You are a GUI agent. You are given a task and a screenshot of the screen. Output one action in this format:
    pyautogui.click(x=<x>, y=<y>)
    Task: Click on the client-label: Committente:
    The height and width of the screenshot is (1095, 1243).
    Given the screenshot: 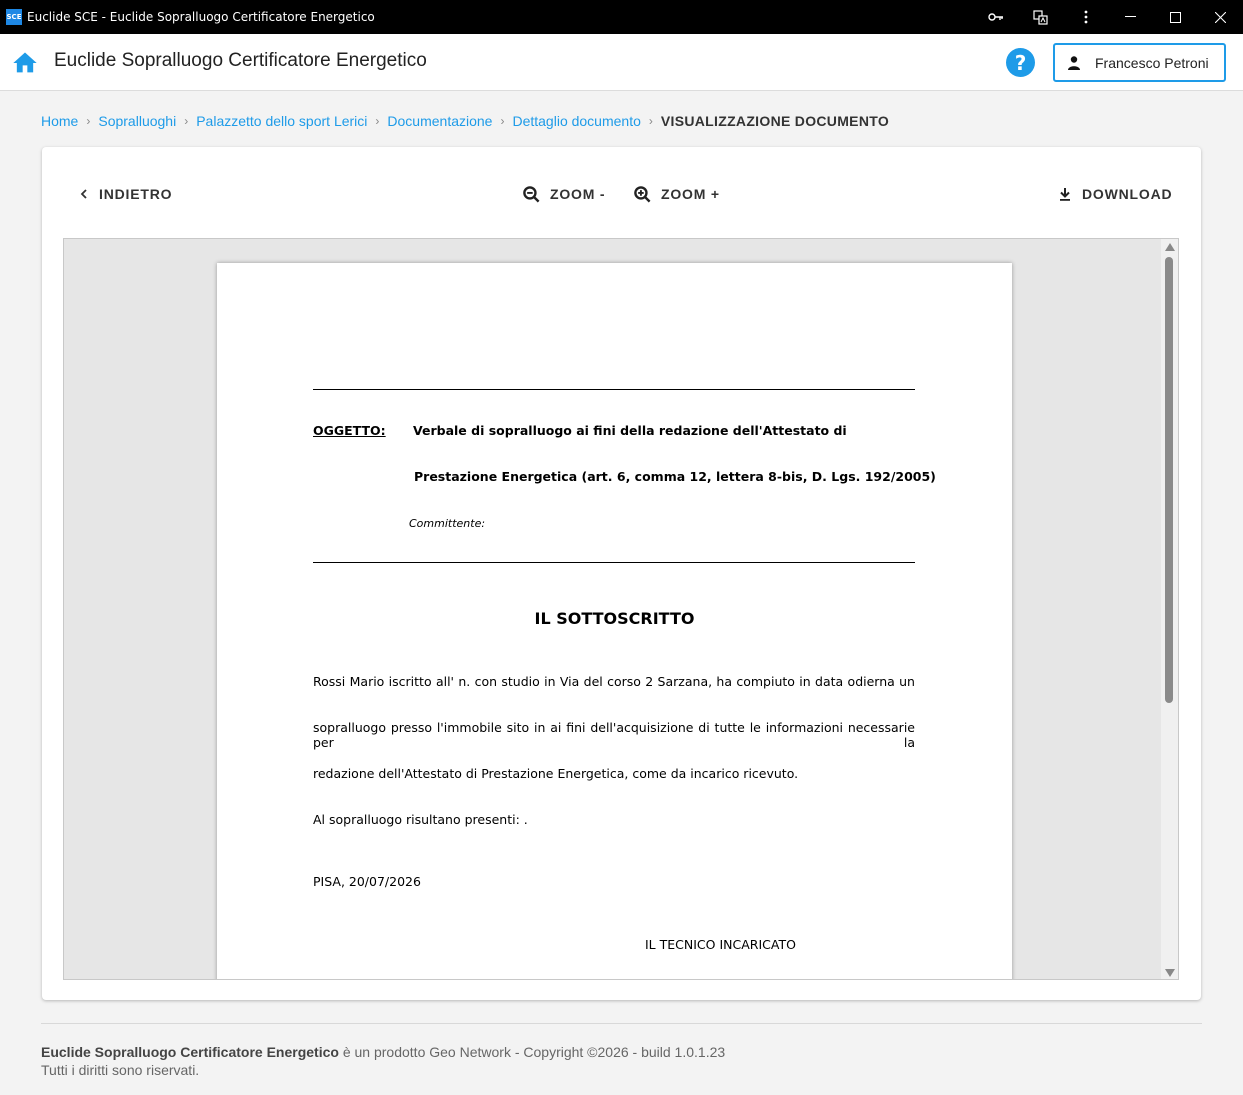 What is the action you would take?
    pyautogui.click(x=447, y=523)
    